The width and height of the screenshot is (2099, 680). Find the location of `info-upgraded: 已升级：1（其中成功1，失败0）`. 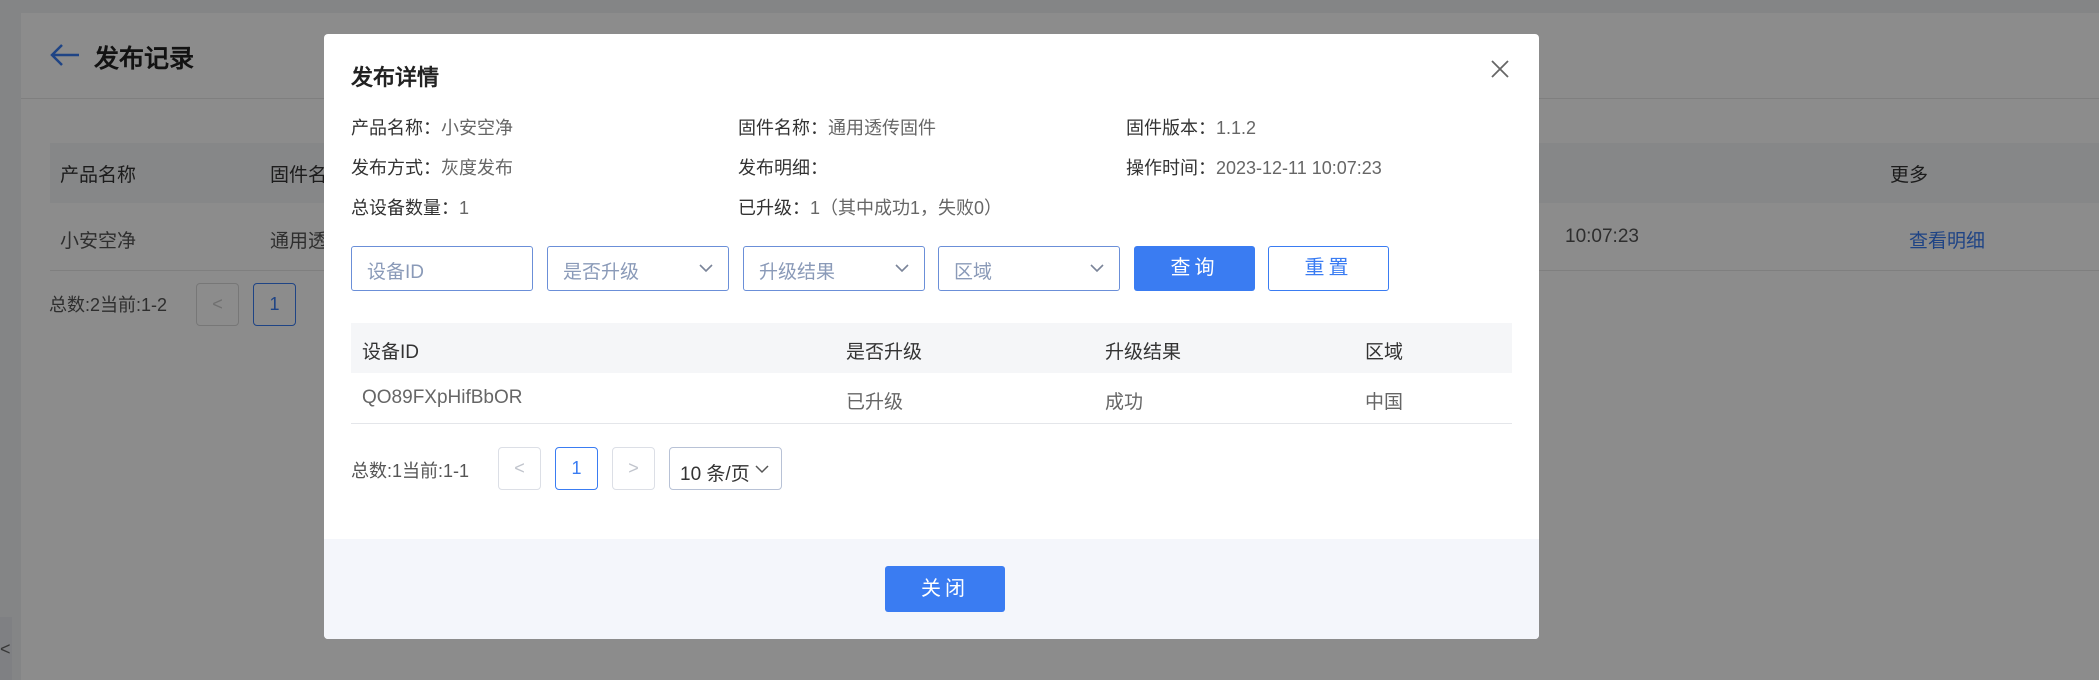

info-upgraded: 已升级：1（其中成功1，失败0） is located at coordinates (870, 208).